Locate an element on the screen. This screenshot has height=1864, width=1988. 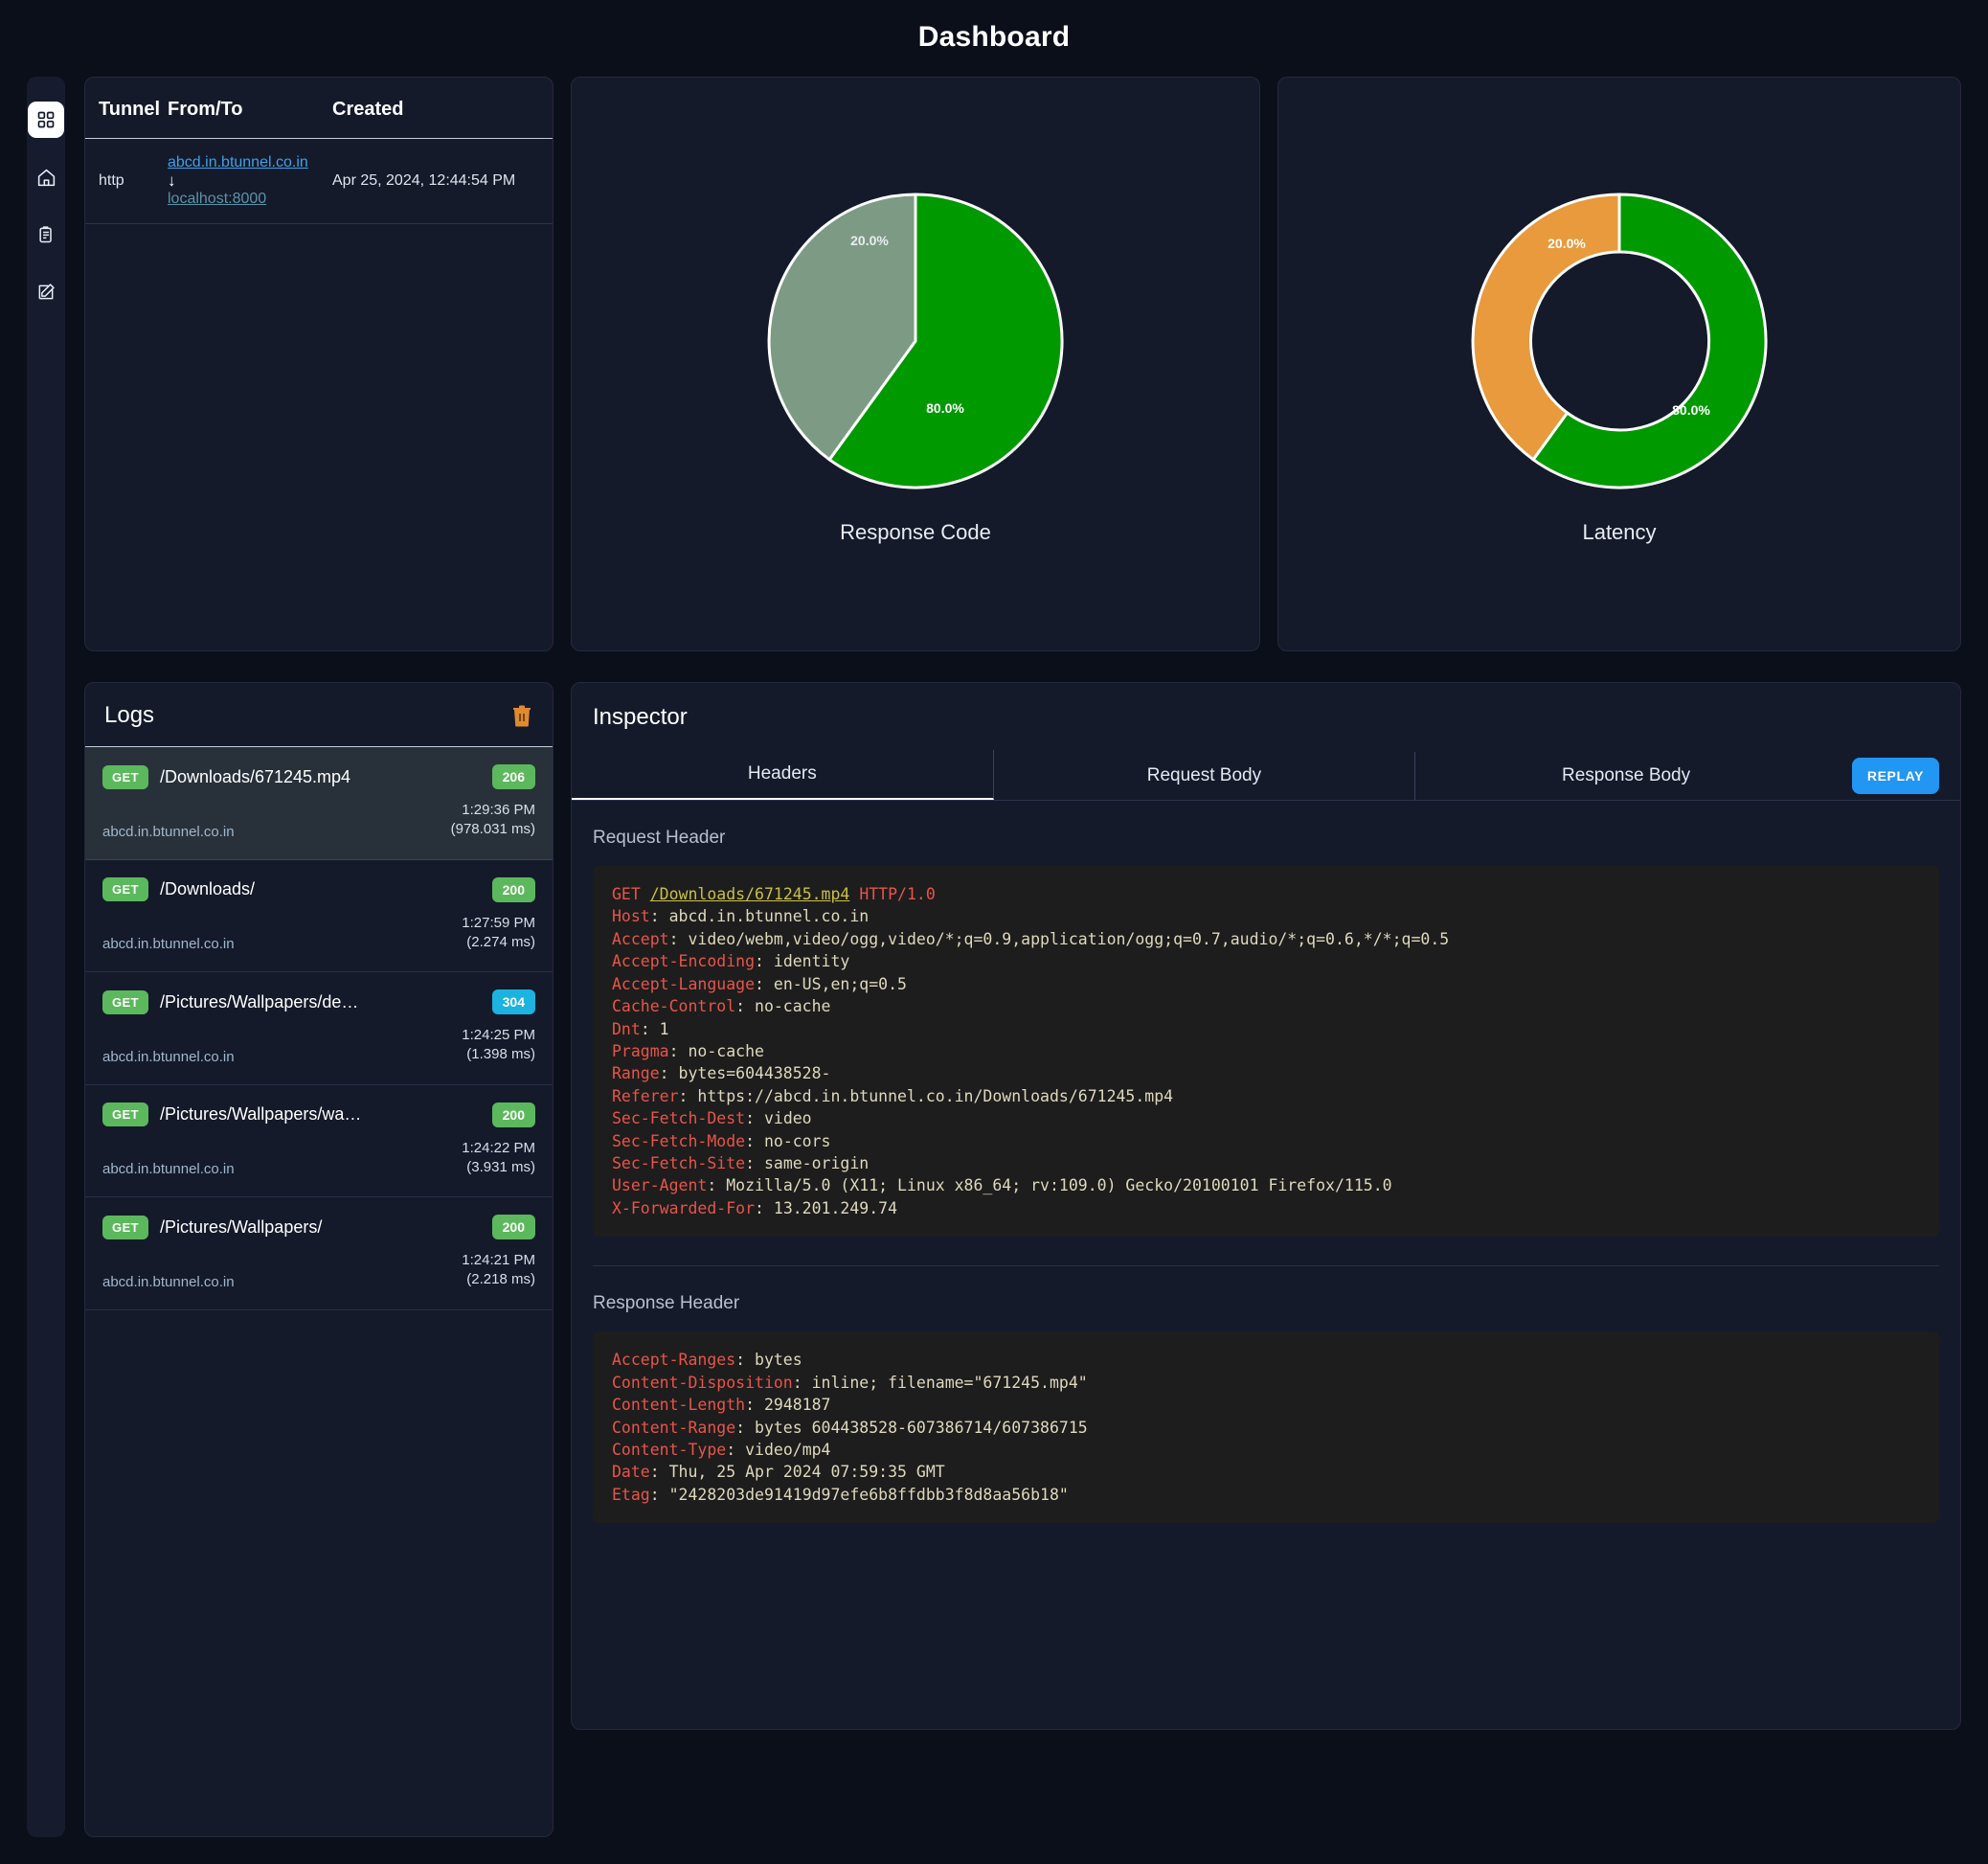
header-key: Dnt is located at coordinates (626, 1028).